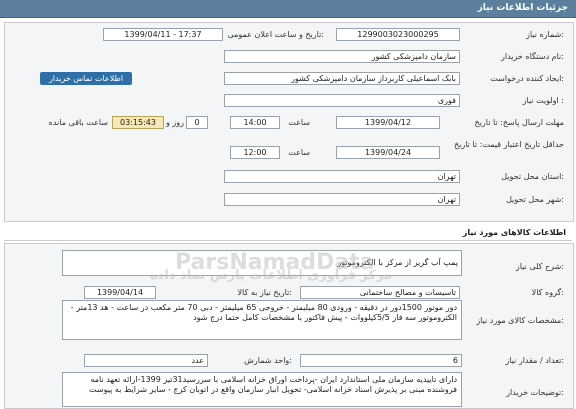 The image size is (576, 409). Describe the element at coordinates (532, 176) in the screenshot. I see `province-label: استان محل تحویل:` at that location.